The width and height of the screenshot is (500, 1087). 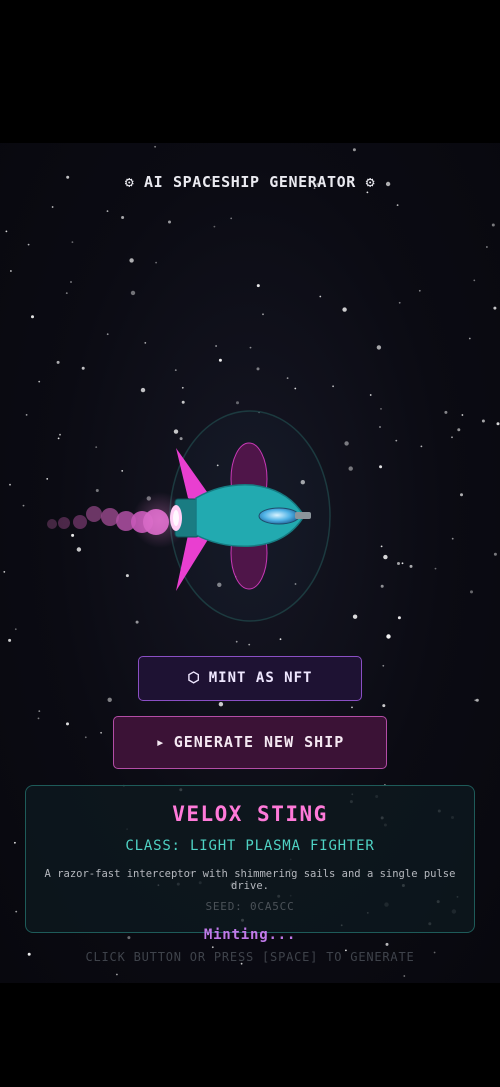 I want to click on nose-cannon, so click(x=303, y=515).